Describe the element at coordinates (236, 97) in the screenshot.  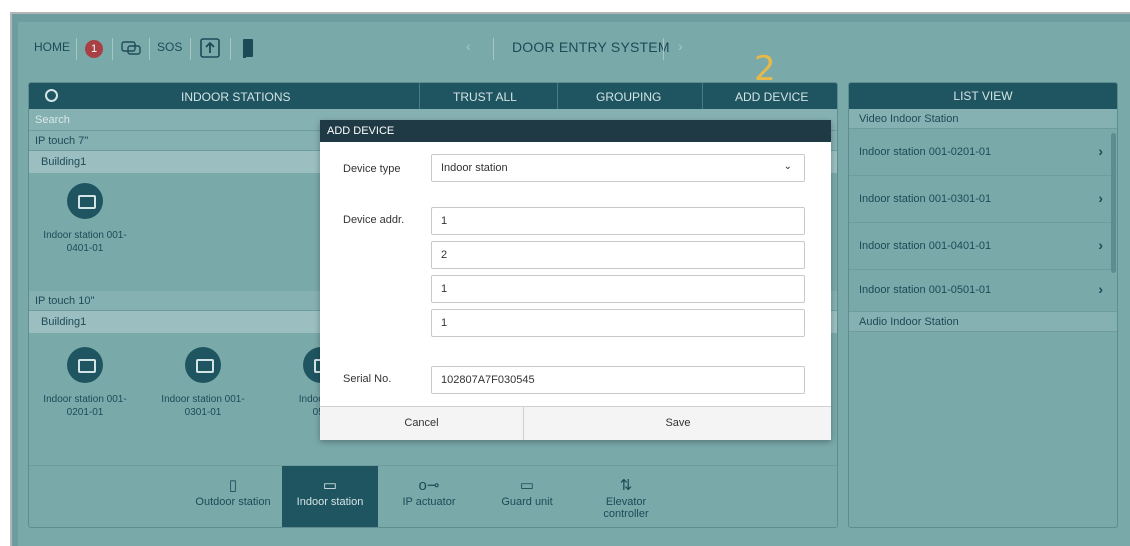
I see `tab-indoor-stations: INDOOR STATIONS` at that location.